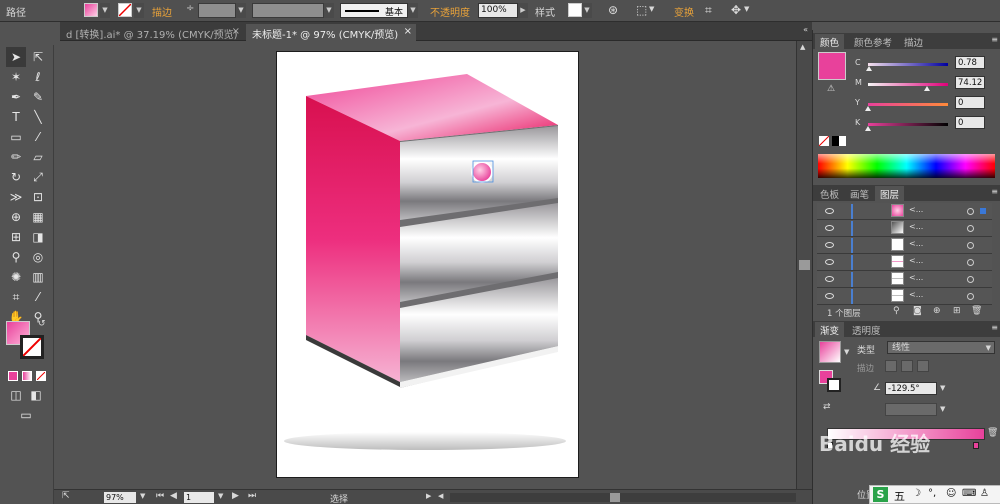 The width and height of the screenshot is (1000, 504). Describe the element at coordinates (16, 177) in the screenshot. I see `rotate-tool-icon: ↻` at that location.